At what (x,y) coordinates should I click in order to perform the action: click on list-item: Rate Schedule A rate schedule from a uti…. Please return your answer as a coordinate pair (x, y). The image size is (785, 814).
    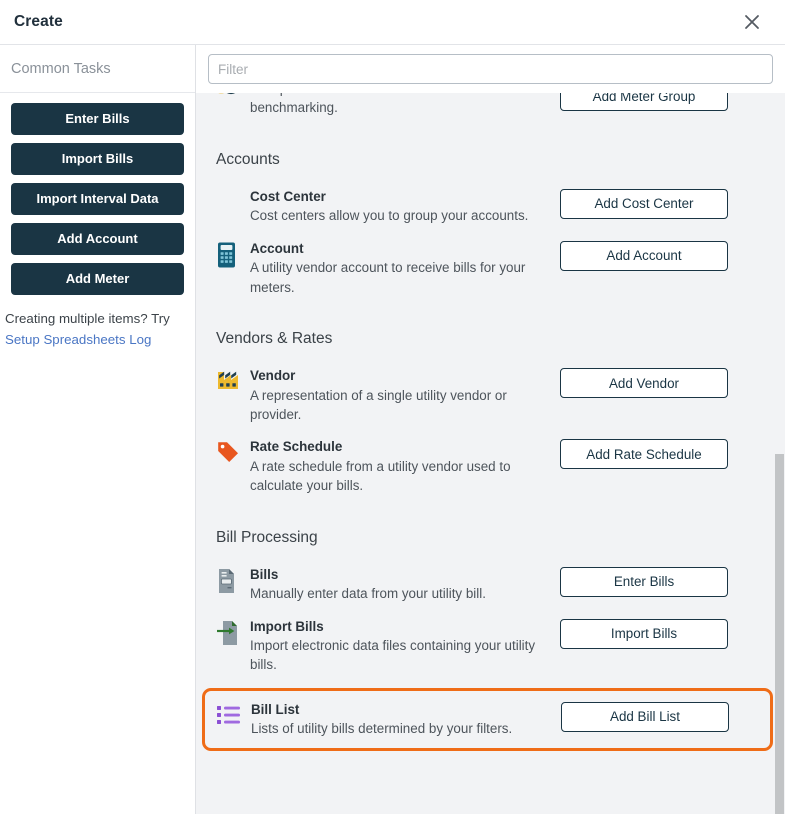
    Looking at the image, I should click on (494, 466).